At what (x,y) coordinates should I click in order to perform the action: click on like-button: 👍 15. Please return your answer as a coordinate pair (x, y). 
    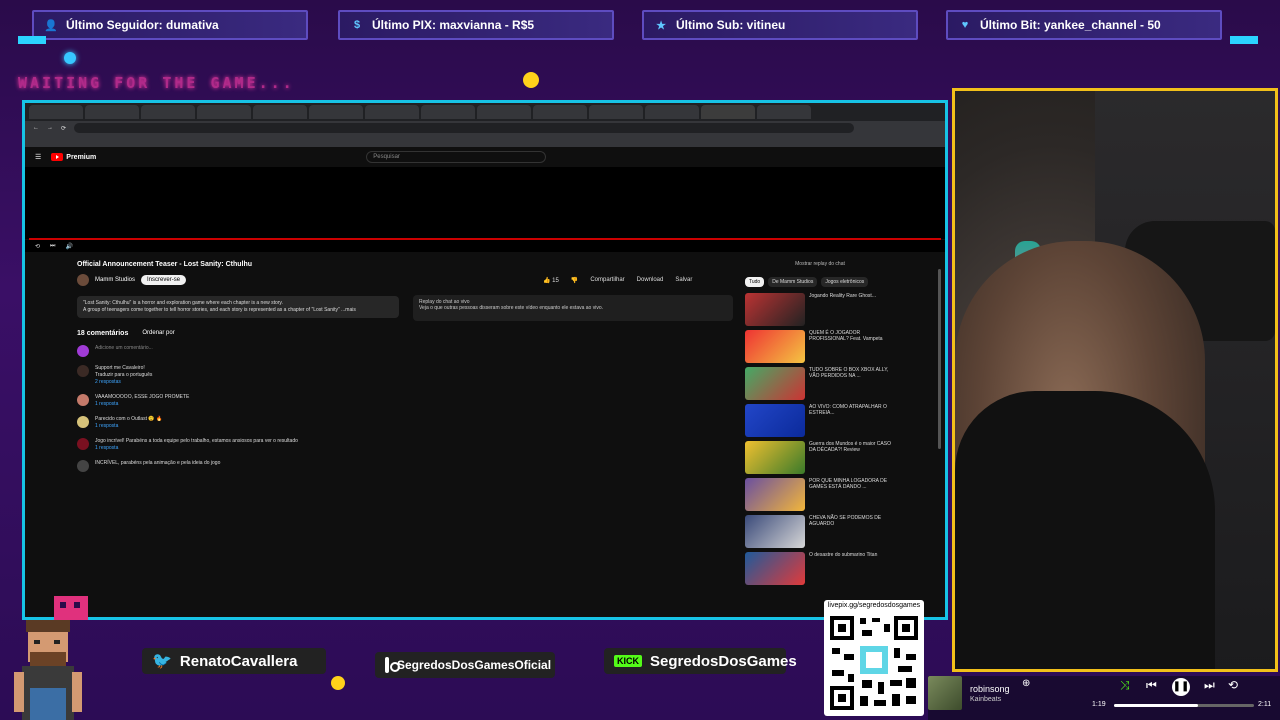
    Looking at the image, I should click on (551, 280).